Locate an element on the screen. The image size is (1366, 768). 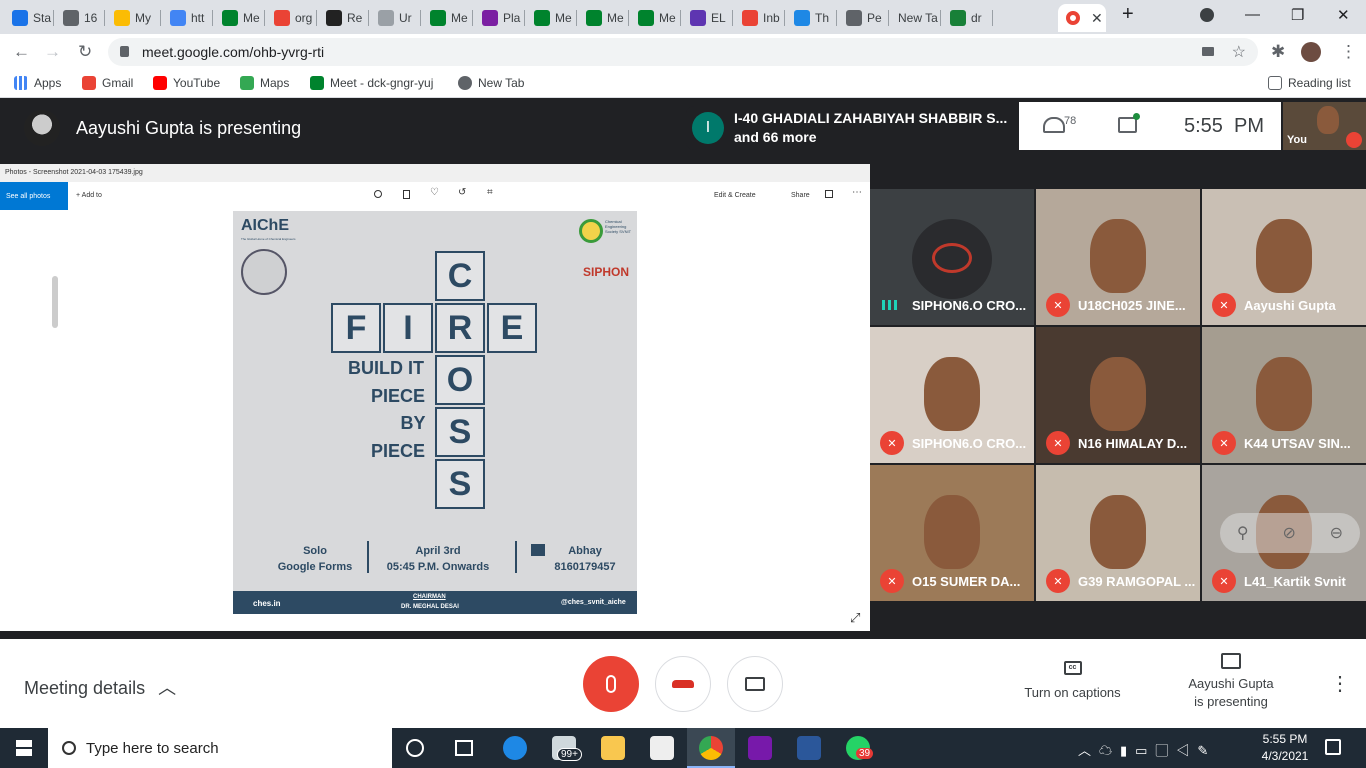
browser-tab: Re is located at coordinates (344, 18).